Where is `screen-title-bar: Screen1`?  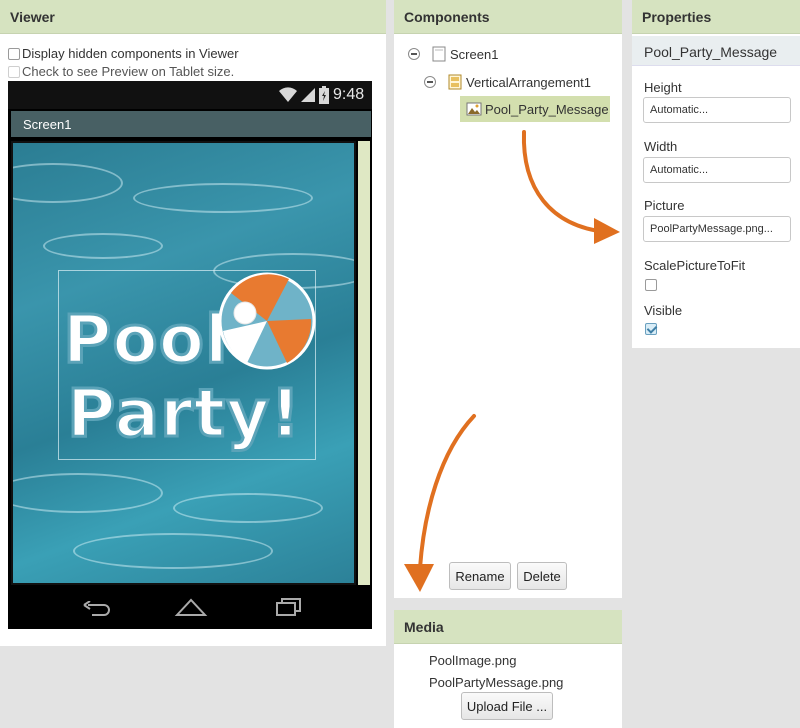
screen-title-bar: Screen1 is located at coordinates (191, 124).